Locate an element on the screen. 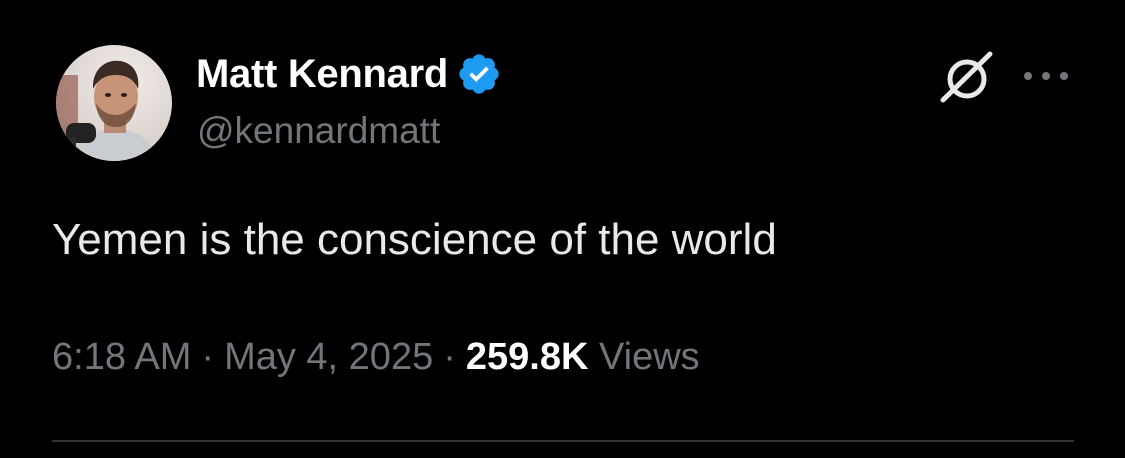 The height and width of the screenshot is (458, 1125). author-name-row: Matt Kennard is located at coordinates (349, 74).